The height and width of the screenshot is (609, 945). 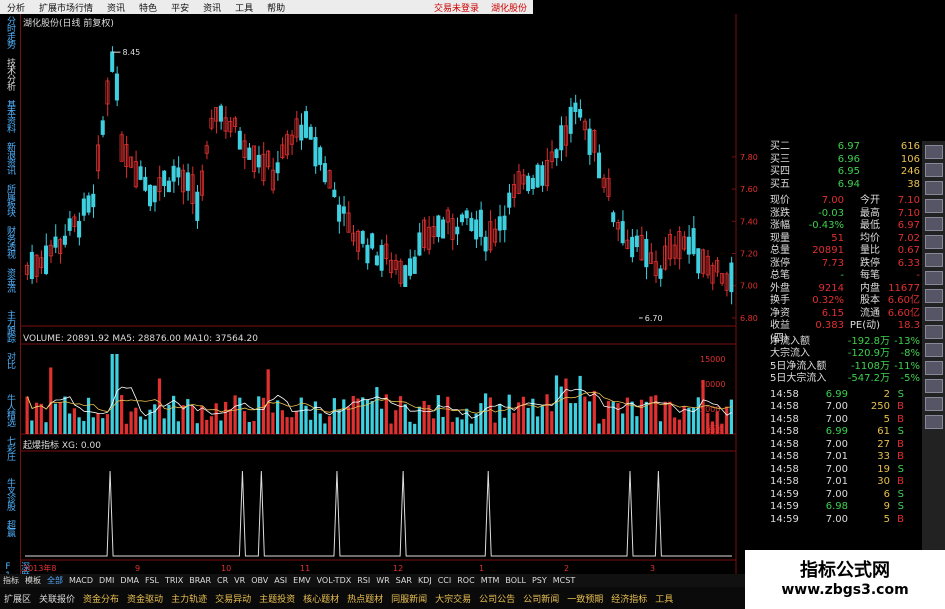 What do you see at coordinates (10, 540) in the screenshot?
I see `left-tab: 超赢` at bounding box center [10, 540].